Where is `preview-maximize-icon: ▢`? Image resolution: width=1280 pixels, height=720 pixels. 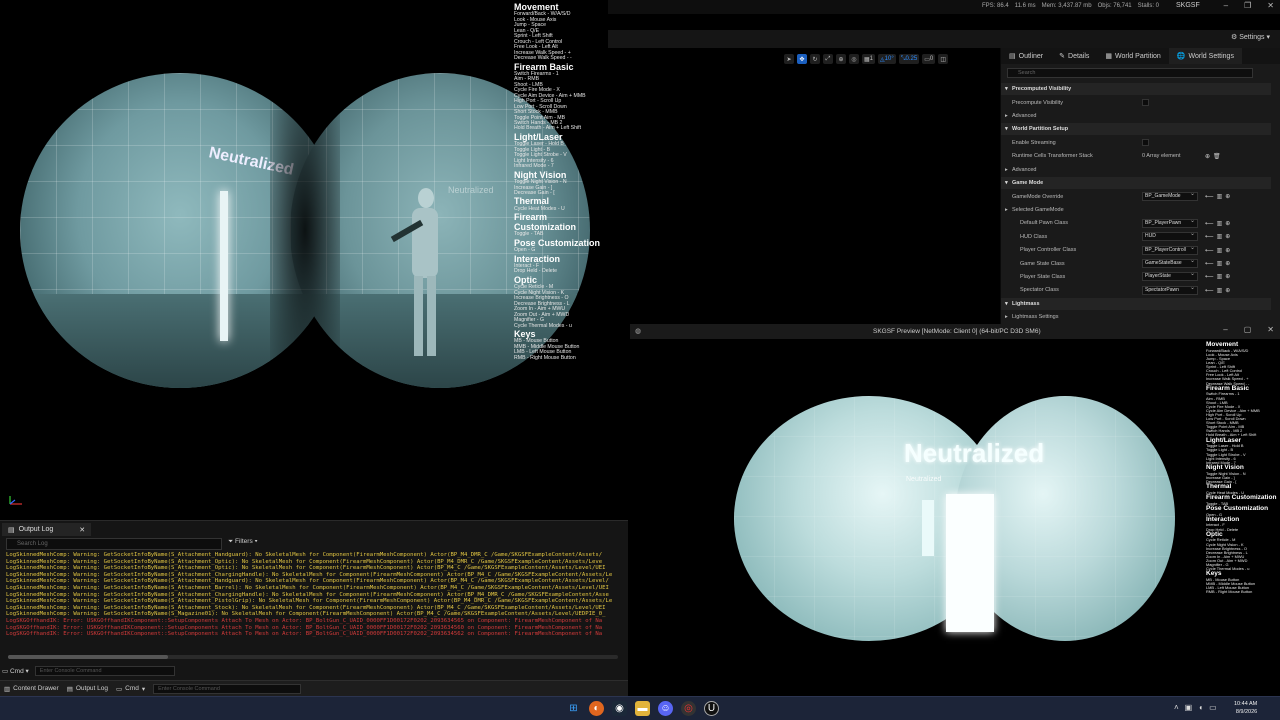
preview-maximize-icon: ▢ is located at coordinates (1248, 329).